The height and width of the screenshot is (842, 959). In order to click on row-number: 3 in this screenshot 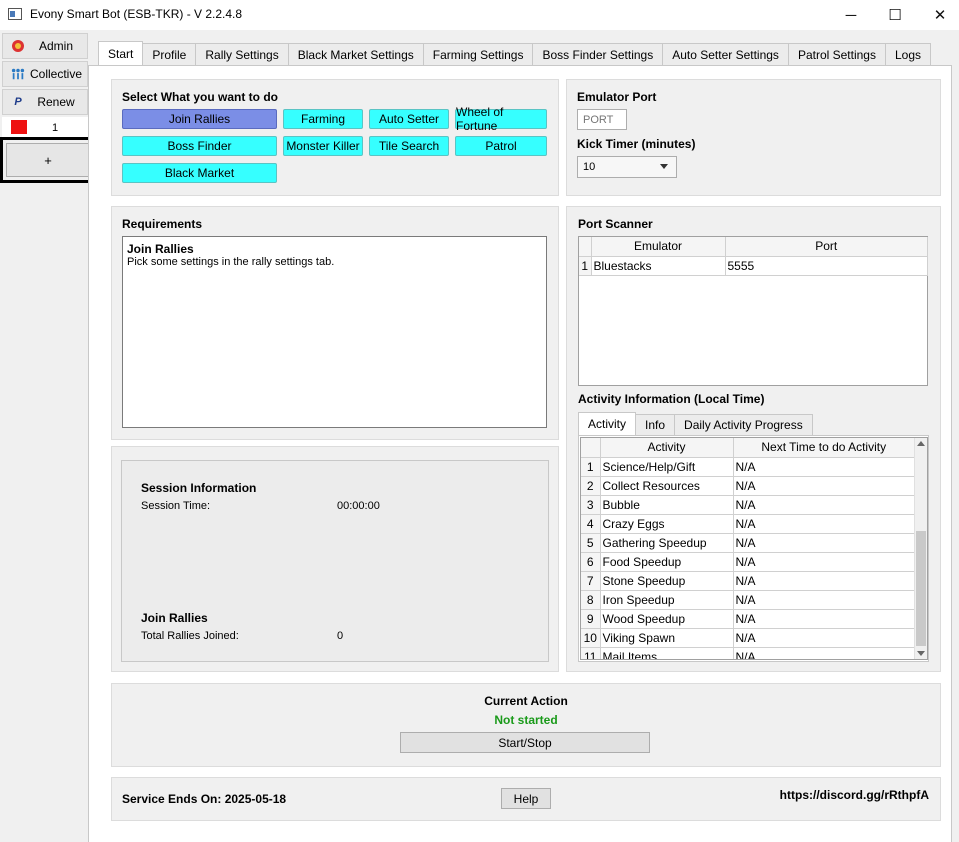, I will do `click(591, 505)`.